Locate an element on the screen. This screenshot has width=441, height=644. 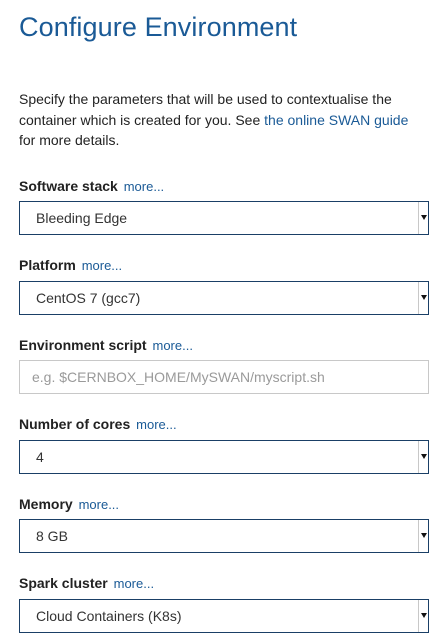
software-stack-value: Bleeding Edge is located at coordinates (82, 218).